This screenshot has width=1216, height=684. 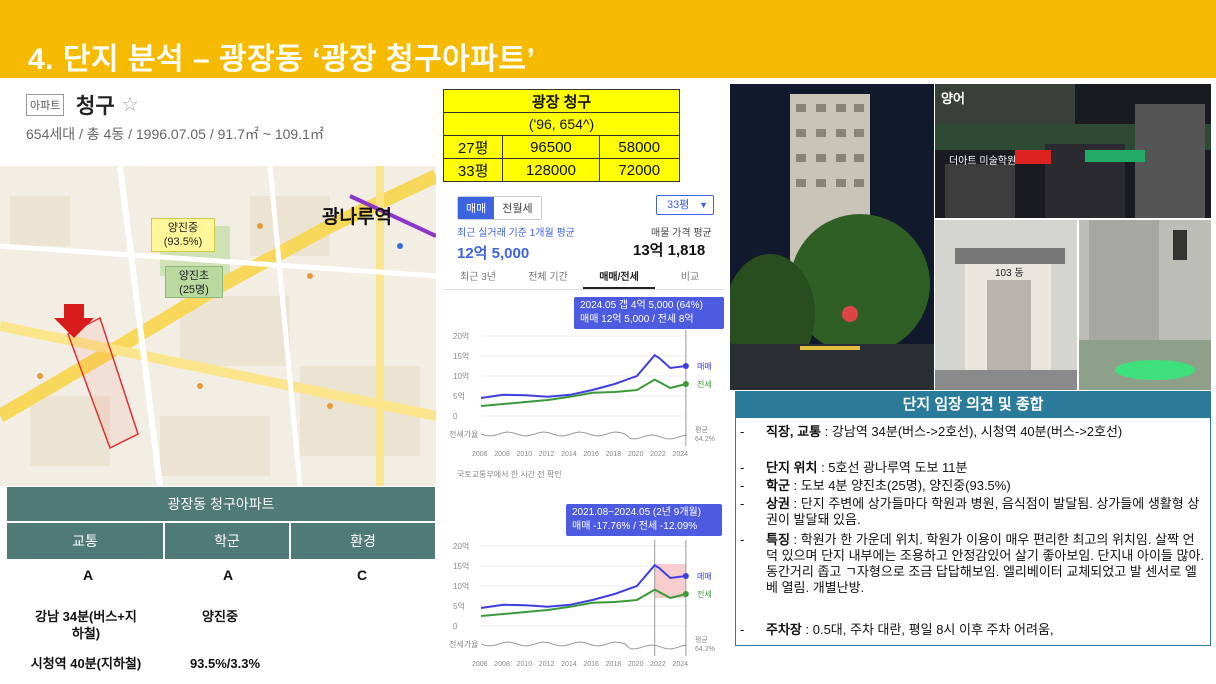 What do you see at coordinates (832, 237) in the screenshot?
I see `photo-exterior` at bounding box center [832, 237].